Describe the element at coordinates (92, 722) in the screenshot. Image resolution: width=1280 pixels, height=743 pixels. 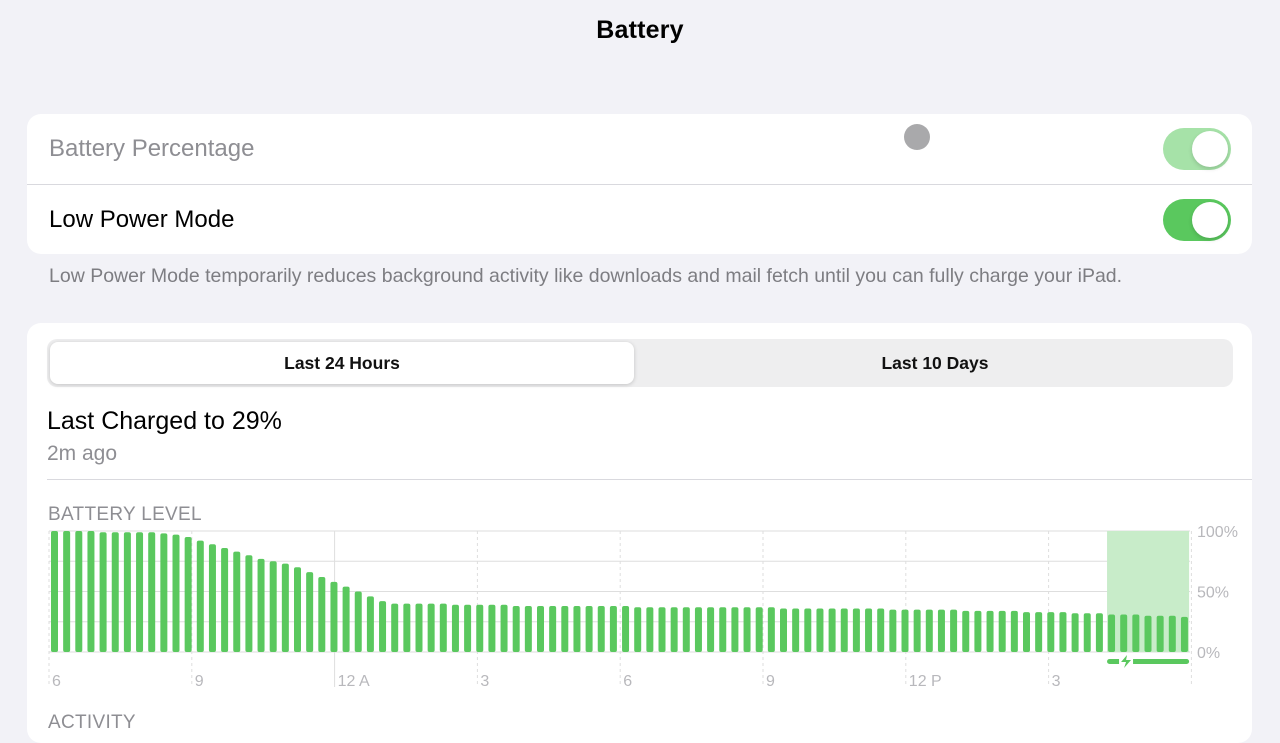
I see `activity-caption: ACTIVITY` at that location.